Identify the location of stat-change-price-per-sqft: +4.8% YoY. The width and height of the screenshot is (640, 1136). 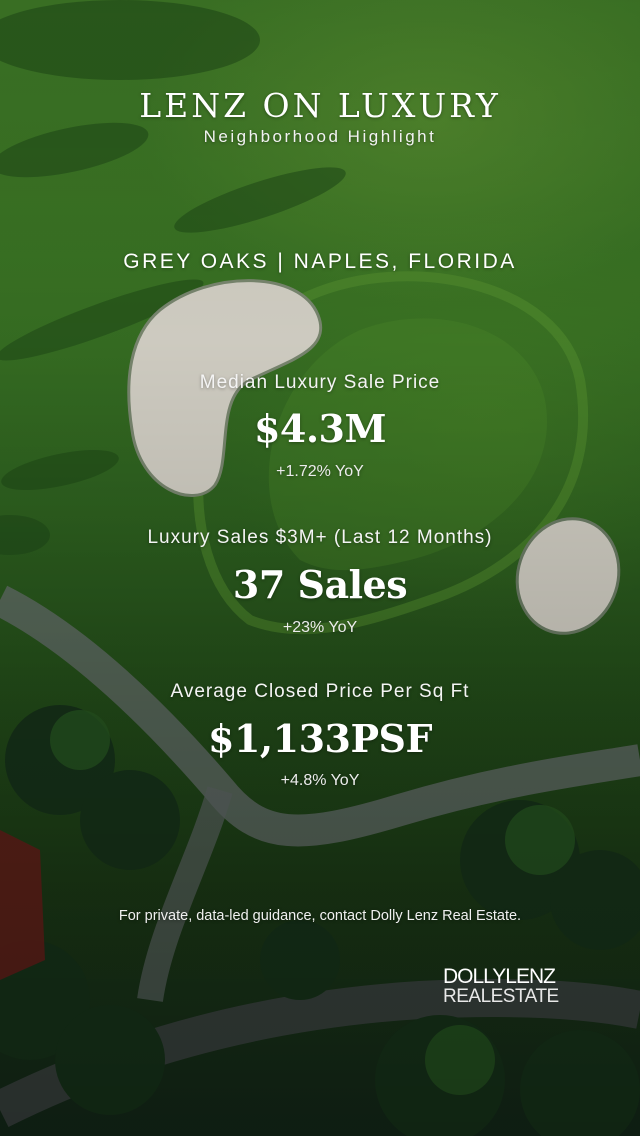
(320, 780).